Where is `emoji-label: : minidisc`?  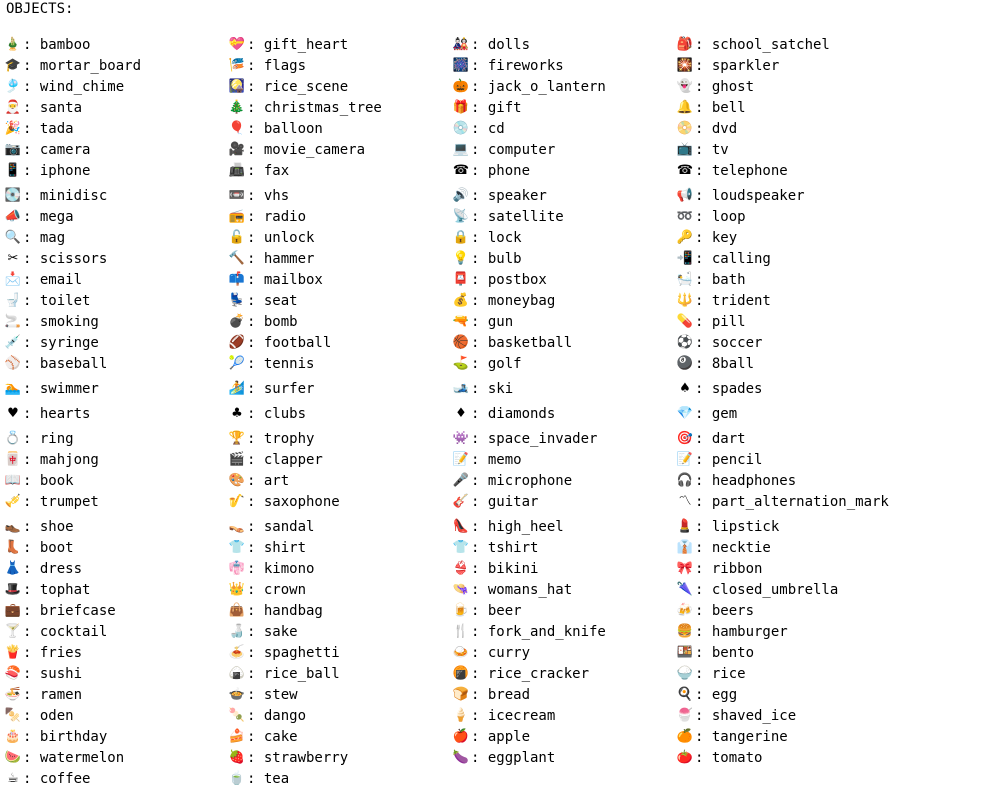
emoji-label: : minidisc is located at coordinates (65, 195).